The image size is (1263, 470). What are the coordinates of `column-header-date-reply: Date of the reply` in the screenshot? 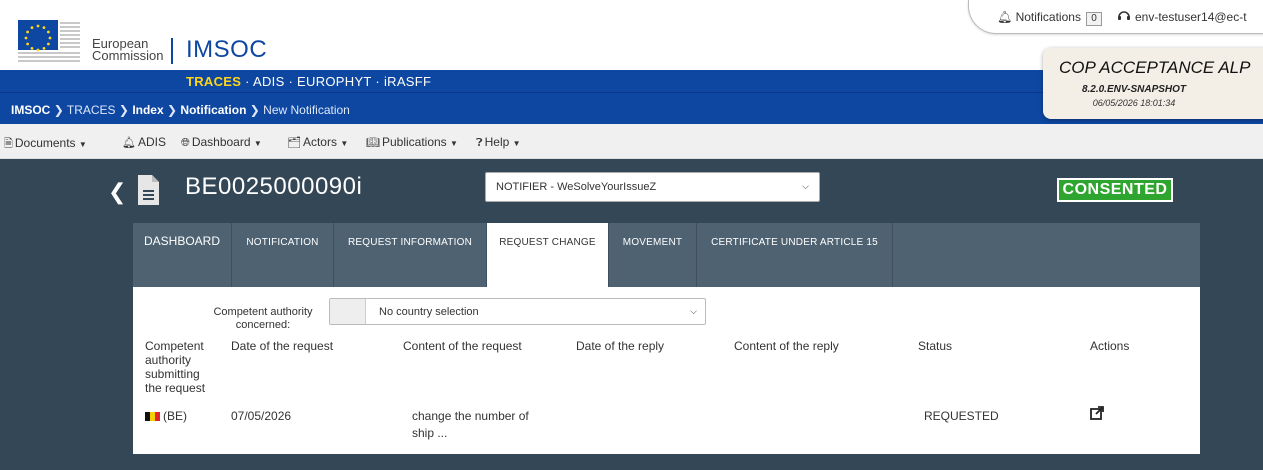 It's located at (620, 346).